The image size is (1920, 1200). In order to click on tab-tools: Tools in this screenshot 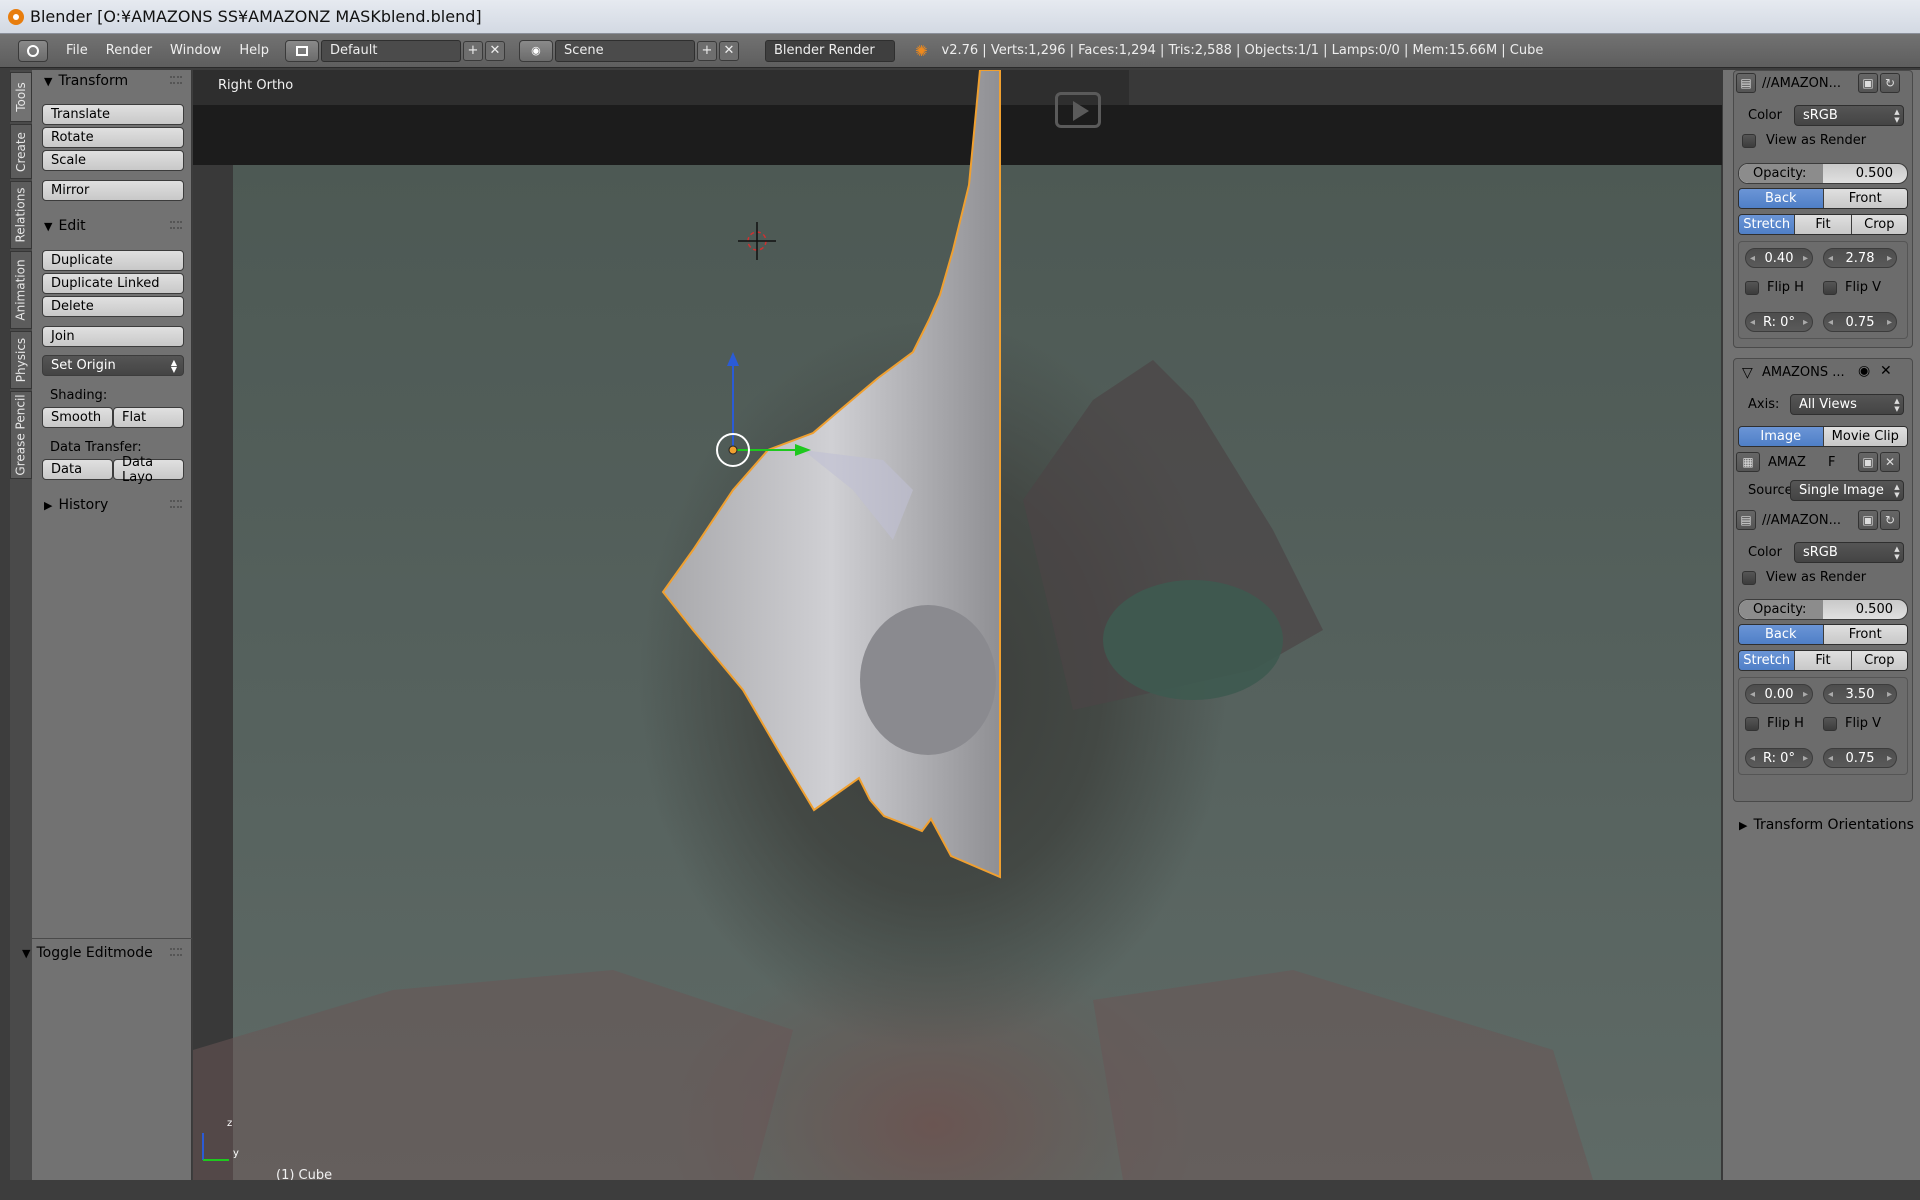, I will do `click(21, 97)`.